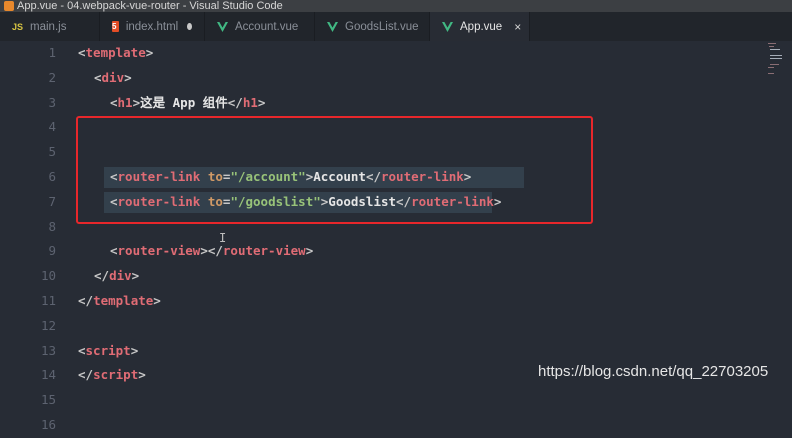 This screenshot has height=438, width=792. I want to click on line-number: 6, so click(52, 176).